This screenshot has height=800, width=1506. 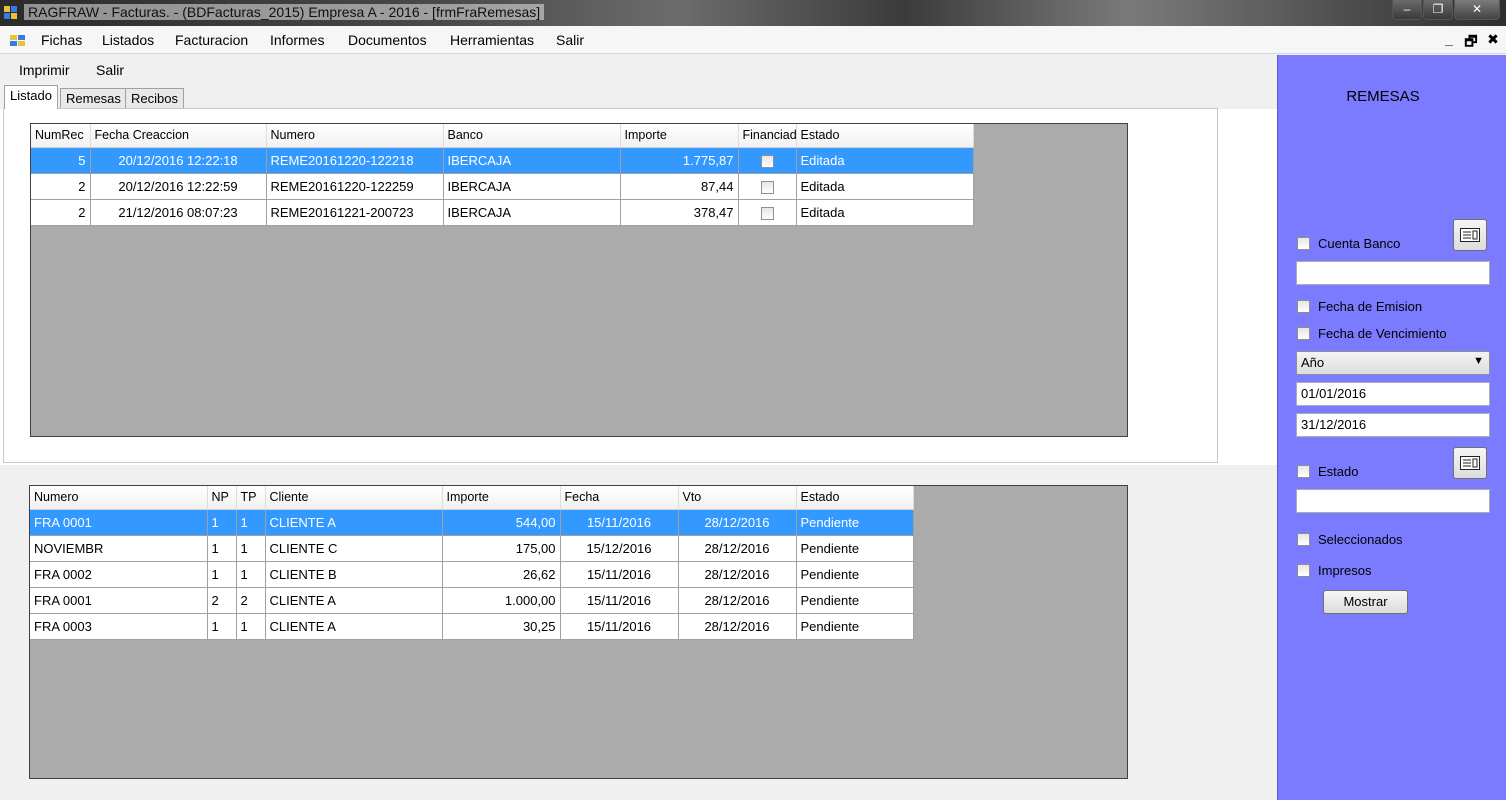 I want to click on menu-herramientas: Herramientas, so click(x=492, y=40).